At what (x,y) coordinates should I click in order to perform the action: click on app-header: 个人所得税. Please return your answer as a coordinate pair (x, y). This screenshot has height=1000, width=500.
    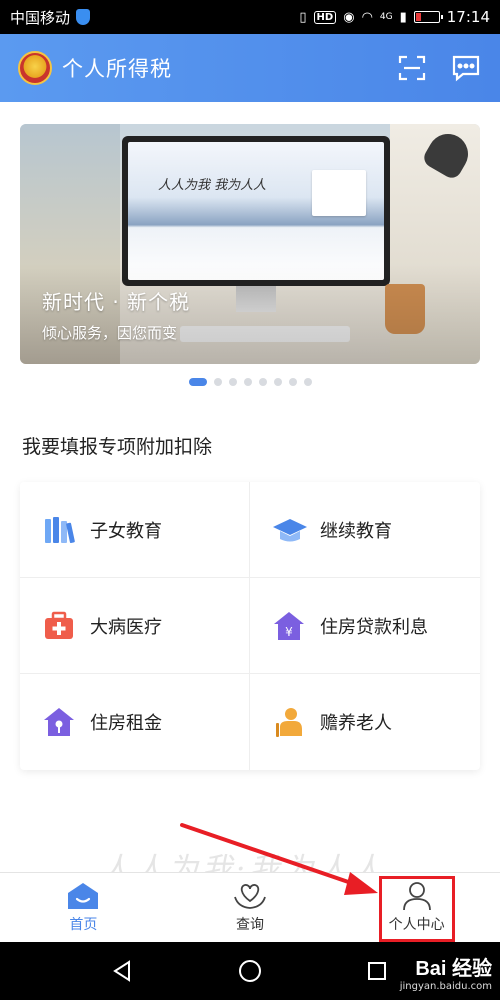
    Looking at the image, I should click on (250, 68).